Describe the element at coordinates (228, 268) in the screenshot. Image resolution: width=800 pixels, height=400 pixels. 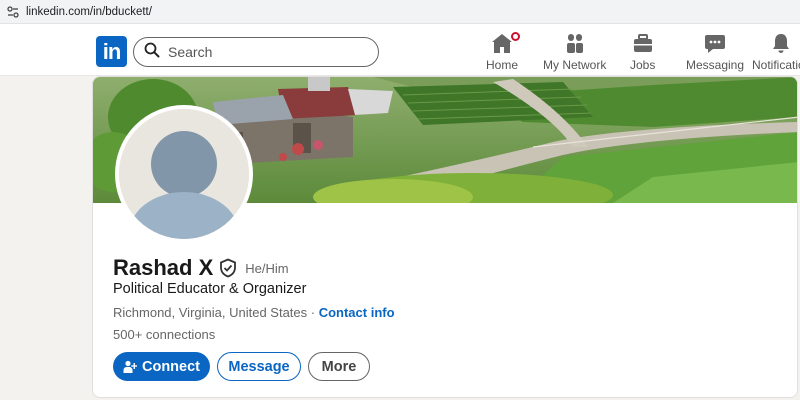
I see `verified-shield-icon` at that location.